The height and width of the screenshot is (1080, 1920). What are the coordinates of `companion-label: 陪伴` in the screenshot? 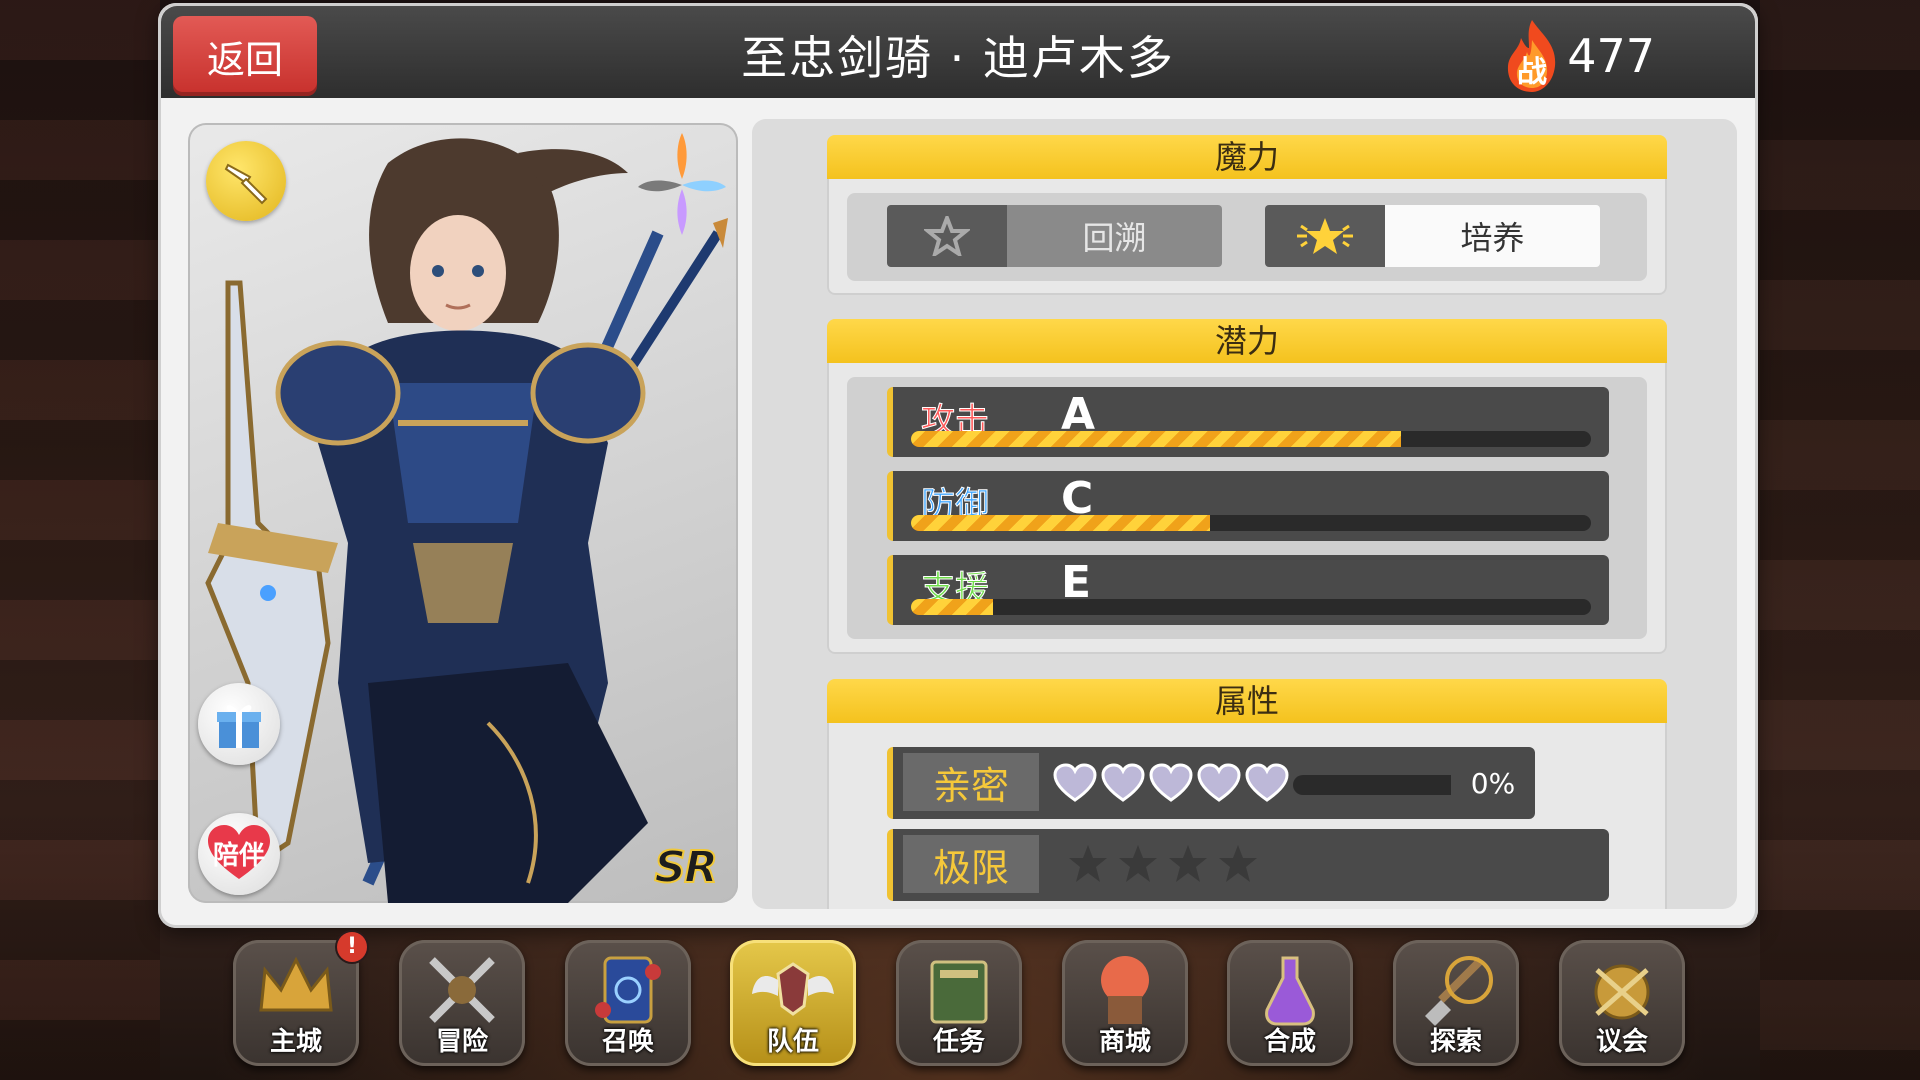 It's located at (238, 856).